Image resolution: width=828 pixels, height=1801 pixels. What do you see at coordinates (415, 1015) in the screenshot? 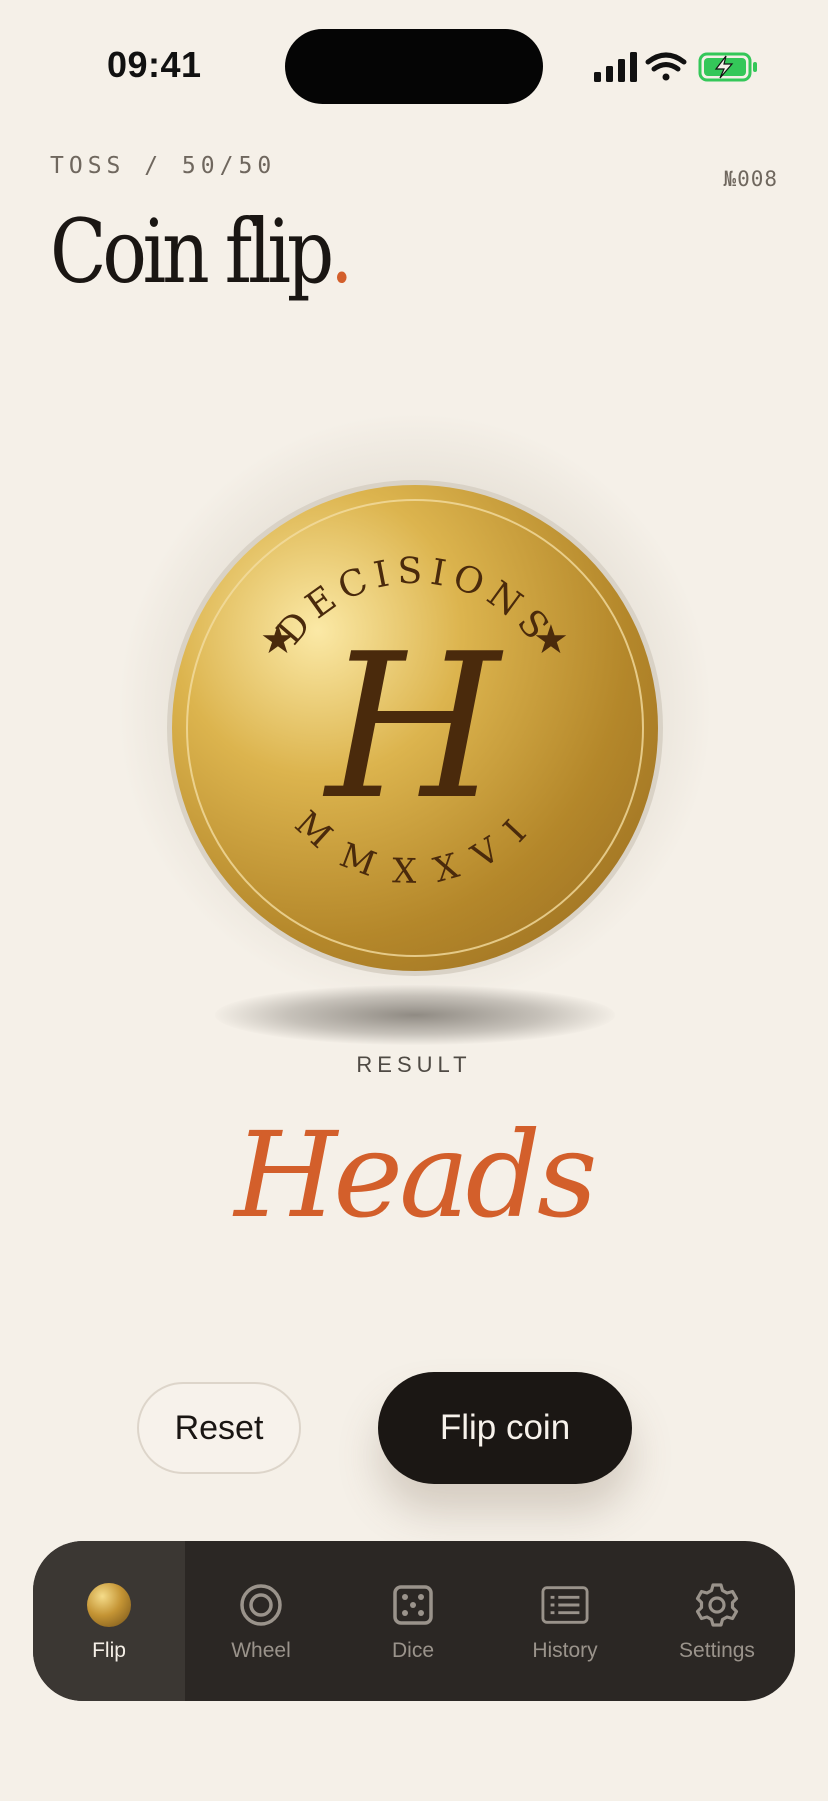
I see `coin-shadow` at bounding box center [415, 1015].